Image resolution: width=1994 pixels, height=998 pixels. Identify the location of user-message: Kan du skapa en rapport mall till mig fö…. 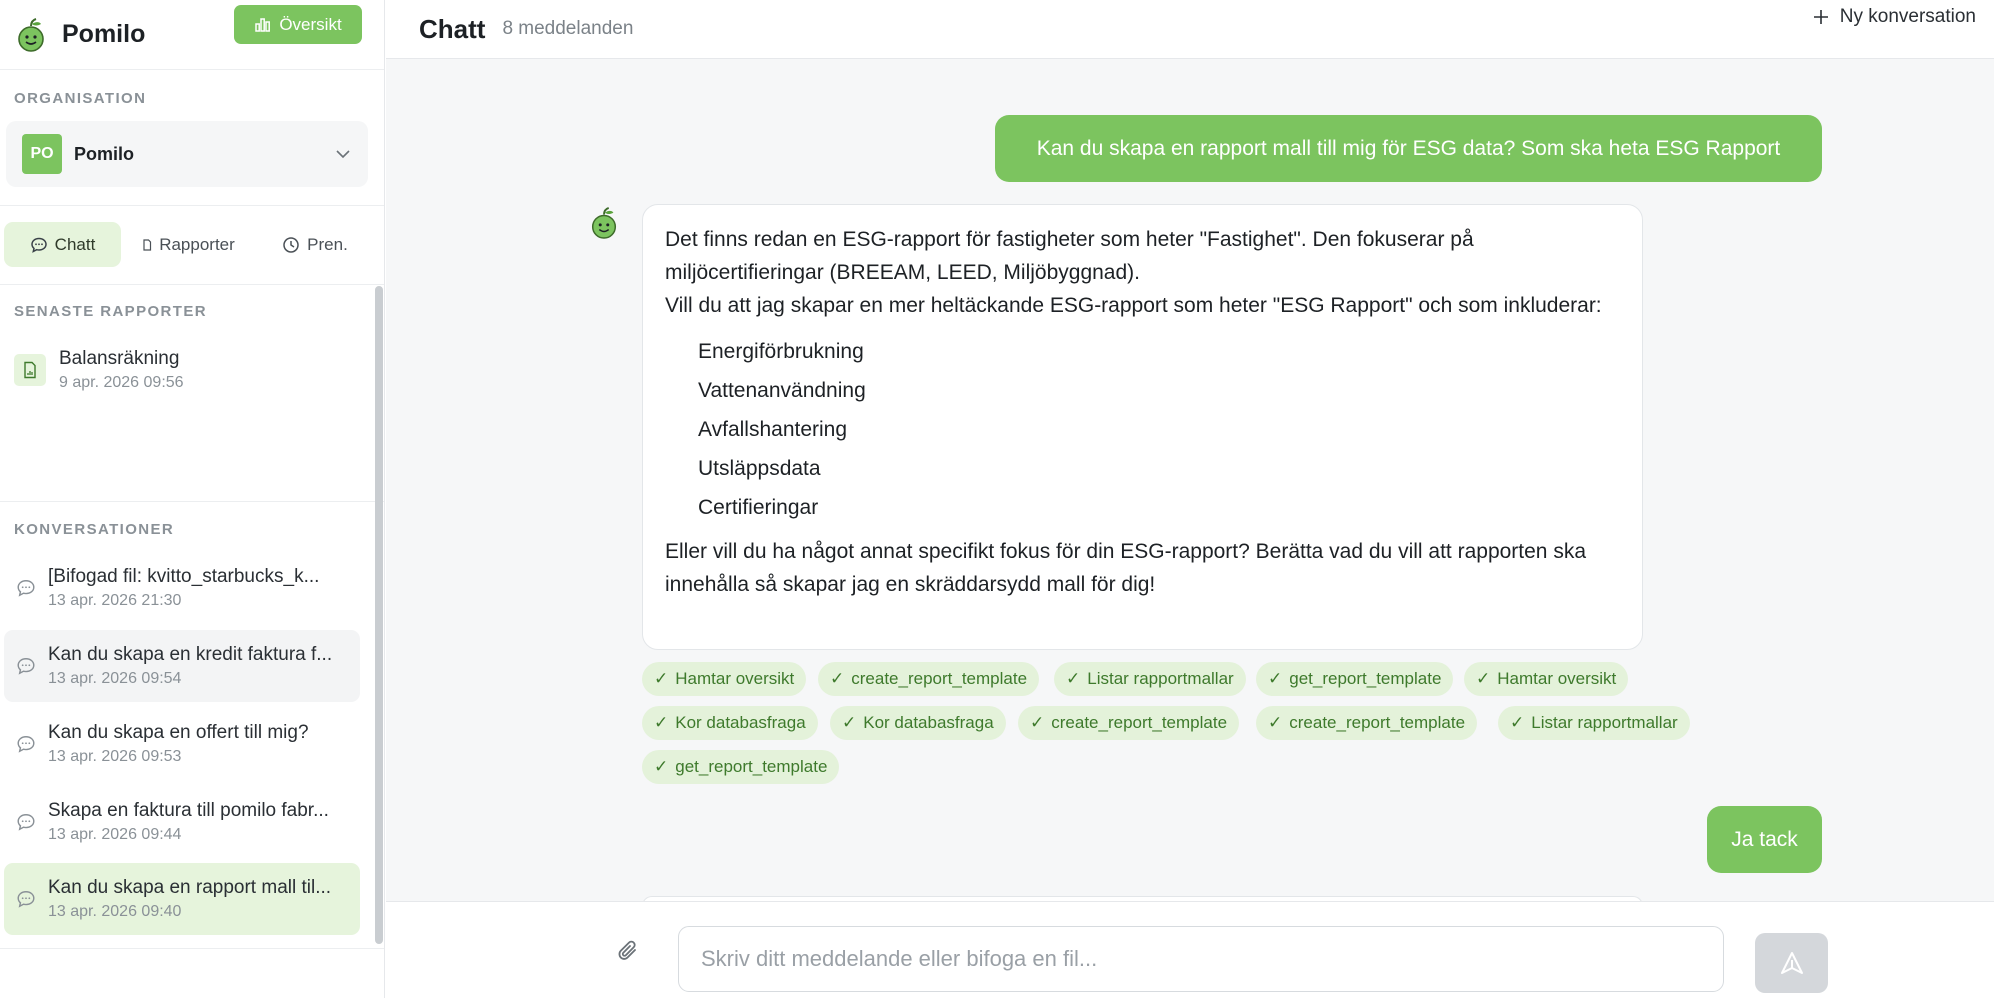
(1408, 148).